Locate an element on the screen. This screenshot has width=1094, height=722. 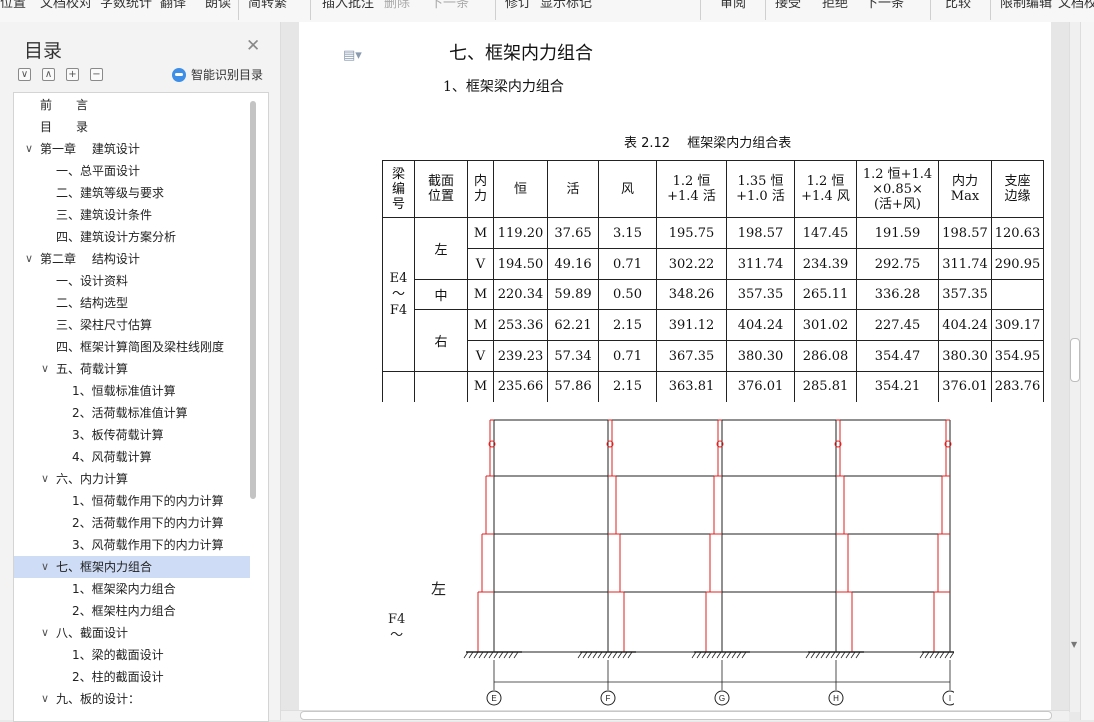
toc-item: 三、建筑设计条件 is located at coordinates (132, 215).